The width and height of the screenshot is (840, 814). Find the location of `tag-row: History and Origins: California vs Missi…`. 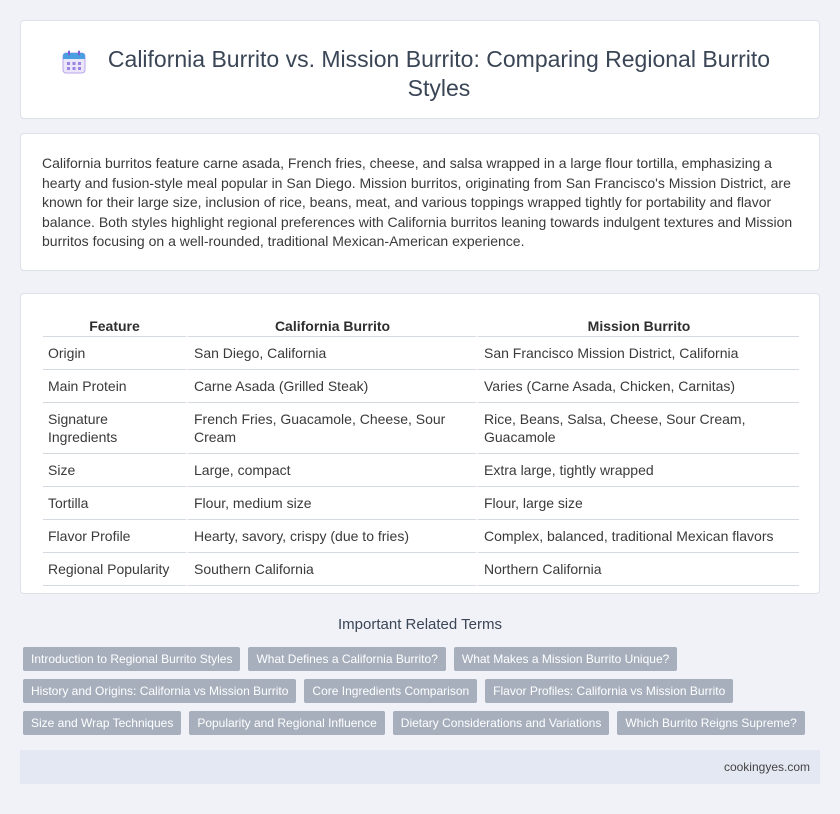

tag-row: History and Origins: California vs Missi… is located at coordinates (423, 691).